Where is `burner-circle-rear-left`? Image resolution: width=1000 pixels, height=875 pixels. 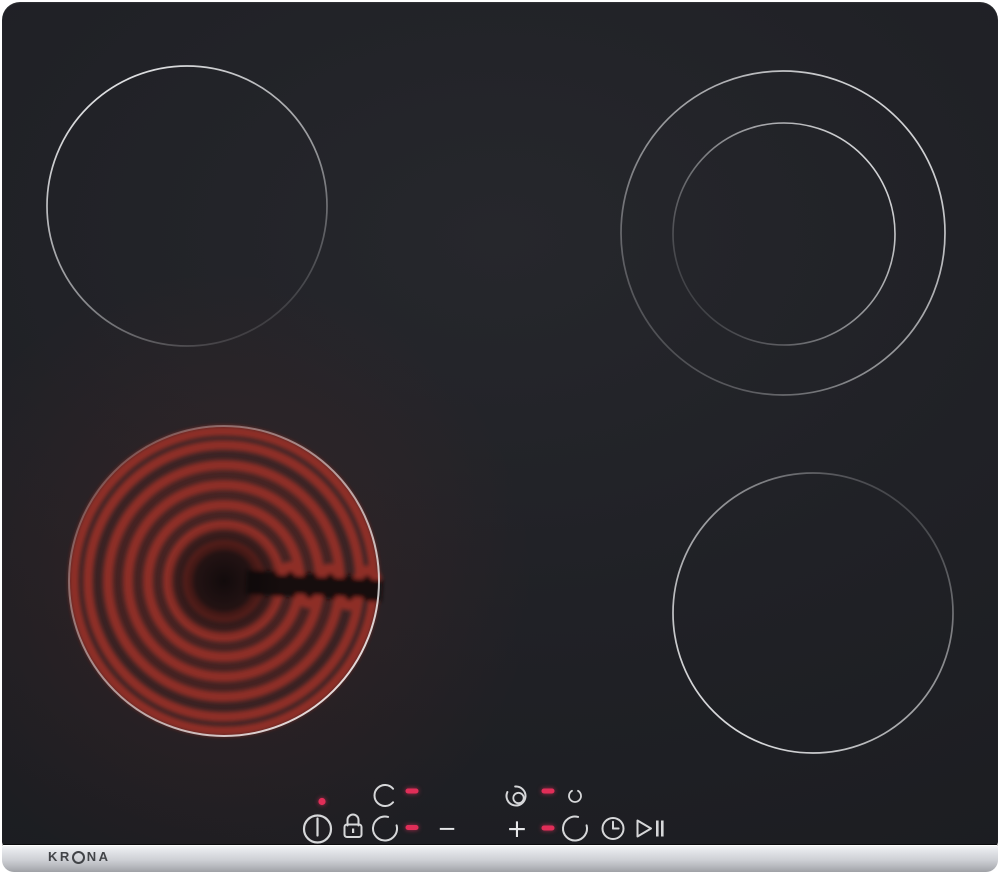 burner-circle-rear-left is located at coordinates (187, 206).